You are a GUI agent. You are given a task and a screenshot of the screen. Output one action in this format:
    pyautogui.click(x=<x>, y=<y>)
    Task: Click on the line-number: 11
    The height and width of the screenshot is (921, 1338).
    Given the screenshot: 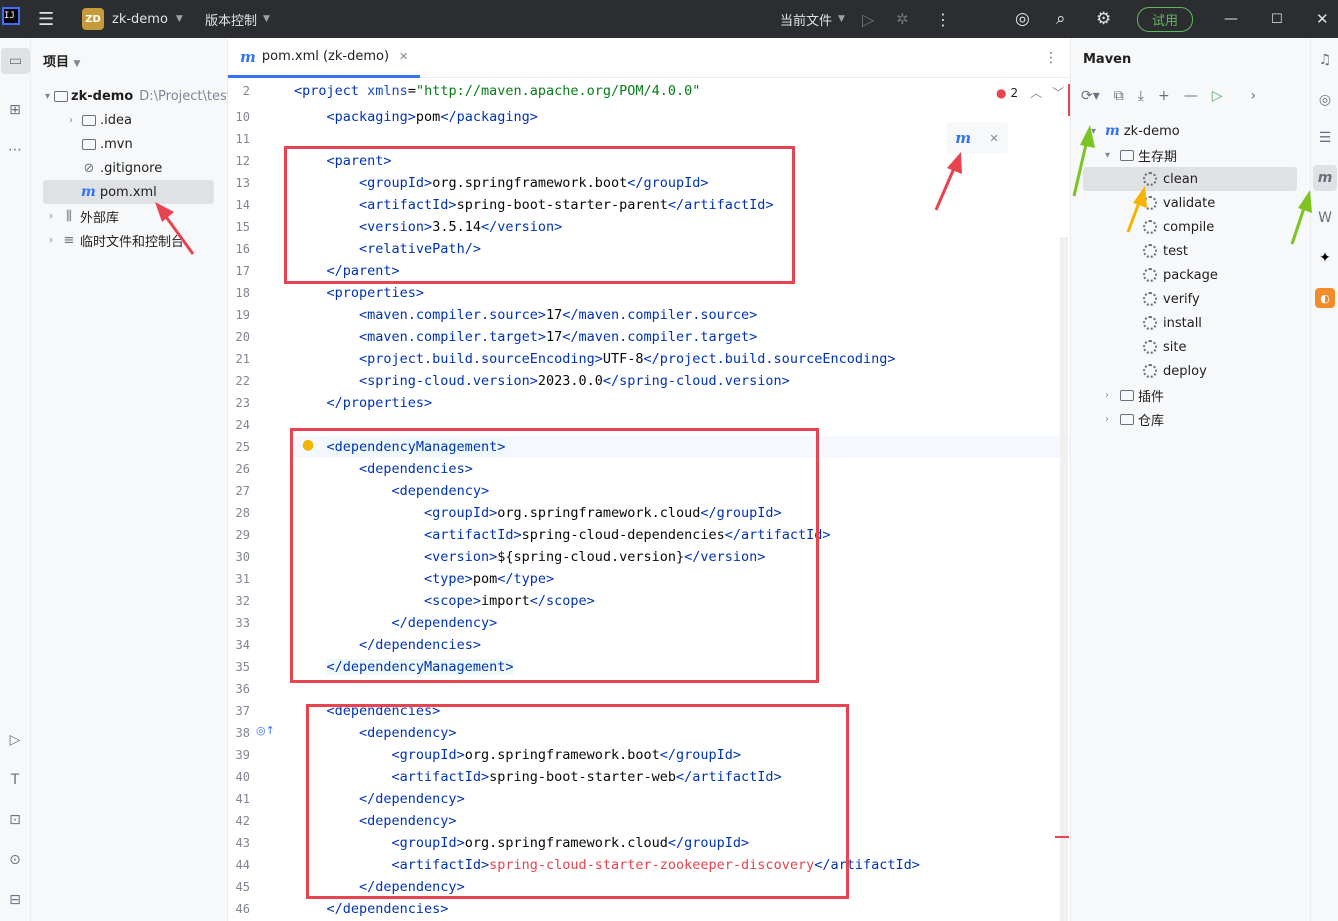 What is the action you would take?
    pyautogui.click(x=242, y=139)
    